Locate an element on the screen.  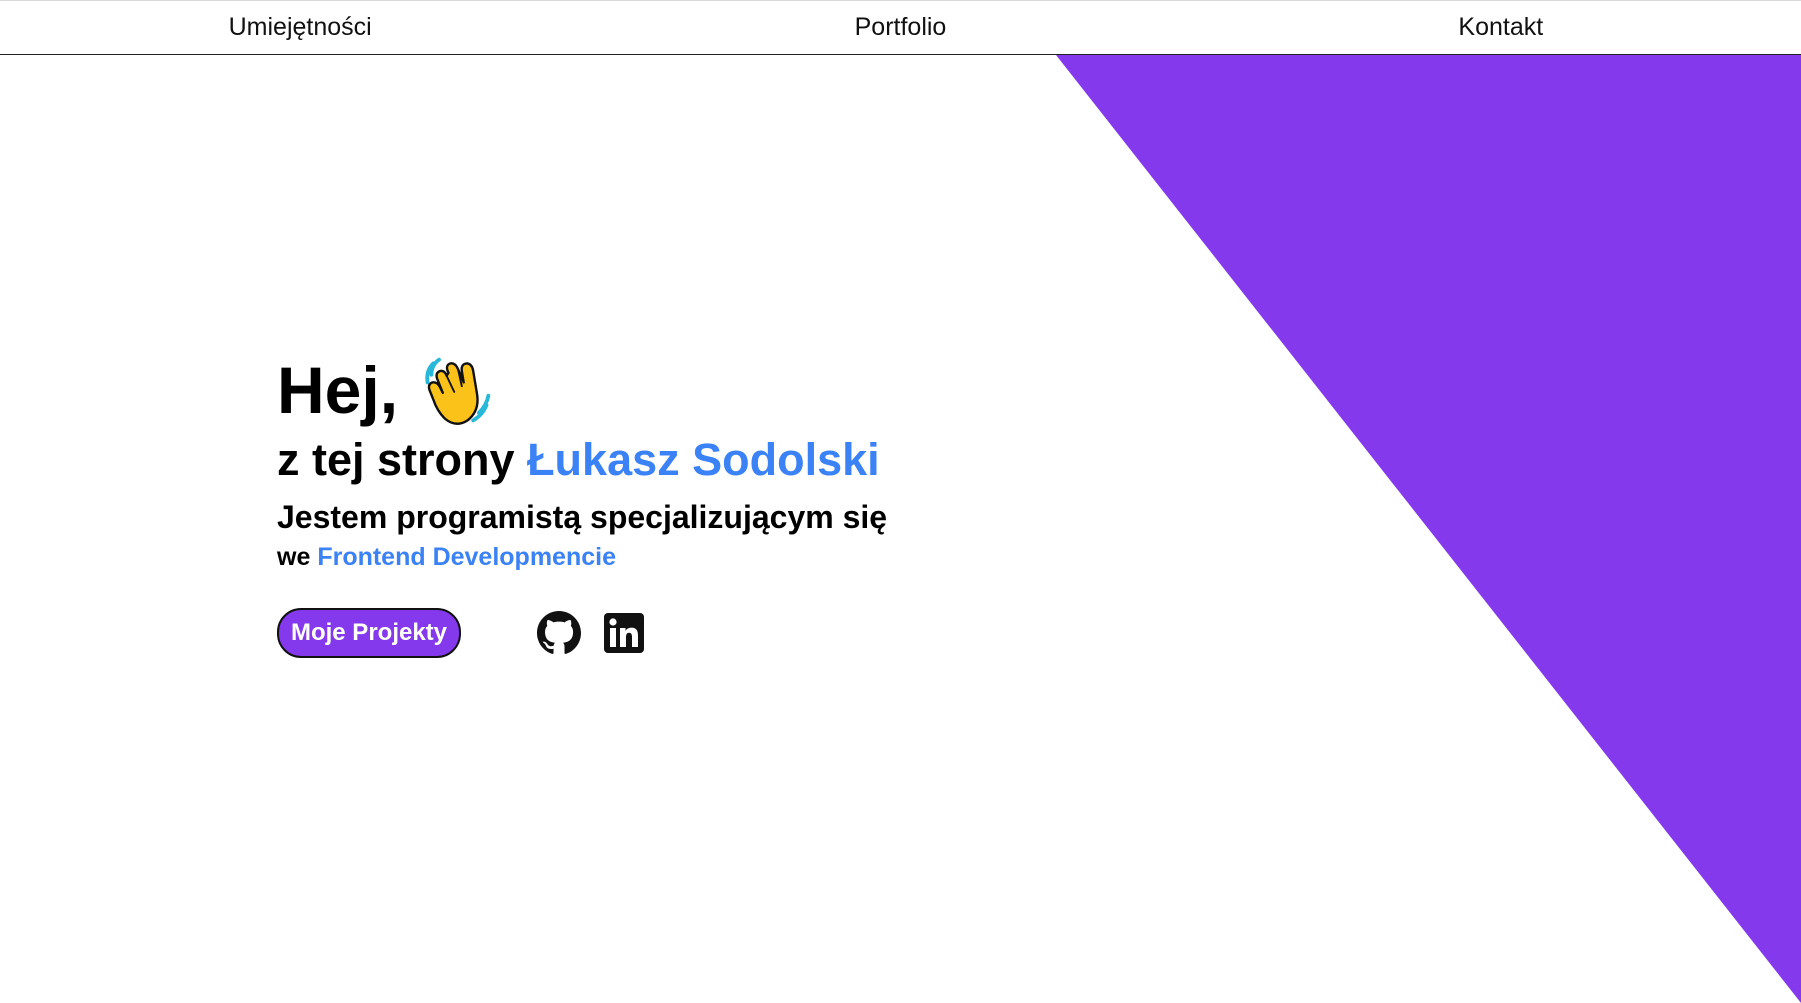
github-icon is located at coordinates (559, 632).